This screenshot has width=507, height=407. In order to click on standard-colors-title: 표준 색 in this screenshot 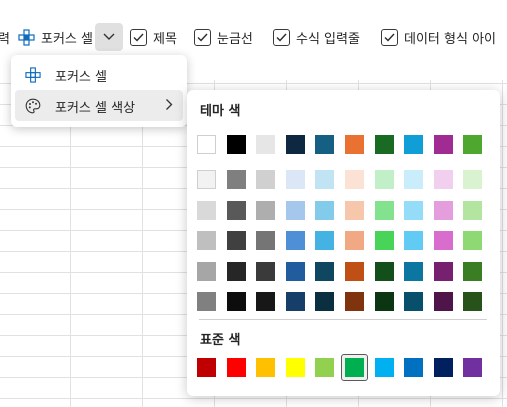, I will do `click(220, 340)`.